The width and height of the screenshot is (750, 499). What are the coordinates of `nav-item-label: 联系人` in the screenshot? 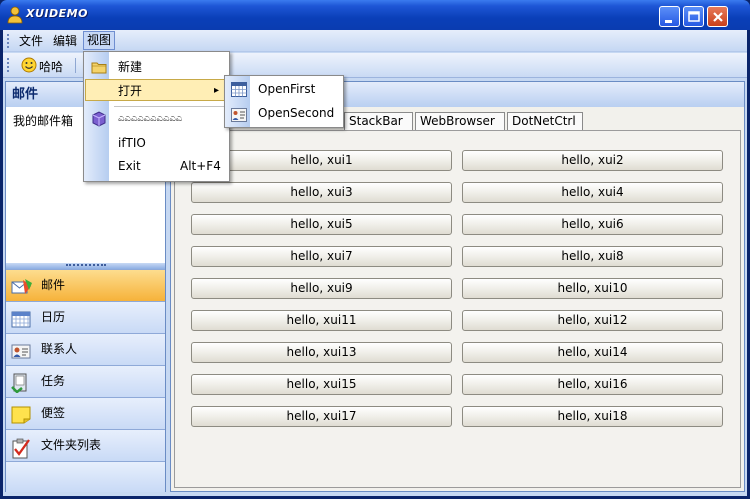 It's located at (59, 349).